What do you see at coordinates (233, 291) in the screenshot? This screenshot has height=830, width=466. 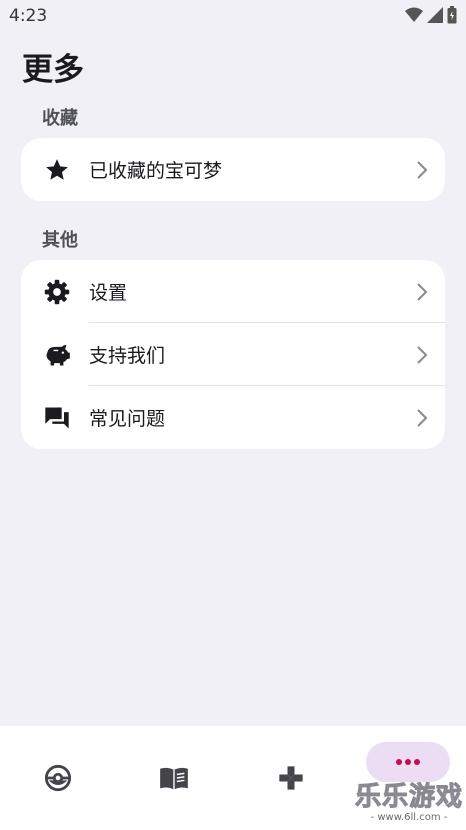 I see `settings-row: 设置` at bounding box center [233, 291].